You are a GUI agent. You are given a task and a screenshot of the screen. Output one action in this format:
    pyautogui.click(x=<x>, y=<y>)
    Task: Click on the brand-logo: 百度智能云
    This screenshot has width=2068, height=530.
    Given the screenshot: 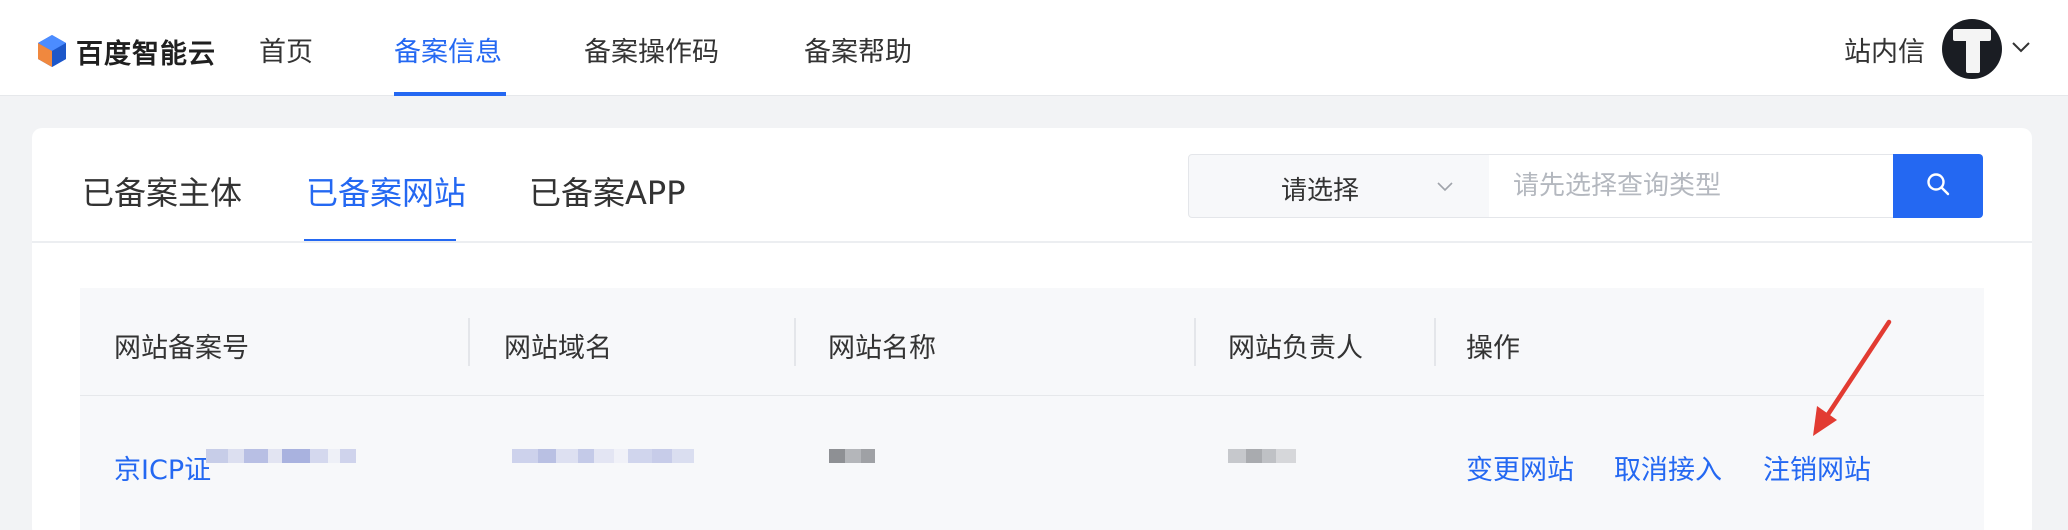 What is the action you would take?
    pyautogui.click(x=125, y=51)
    